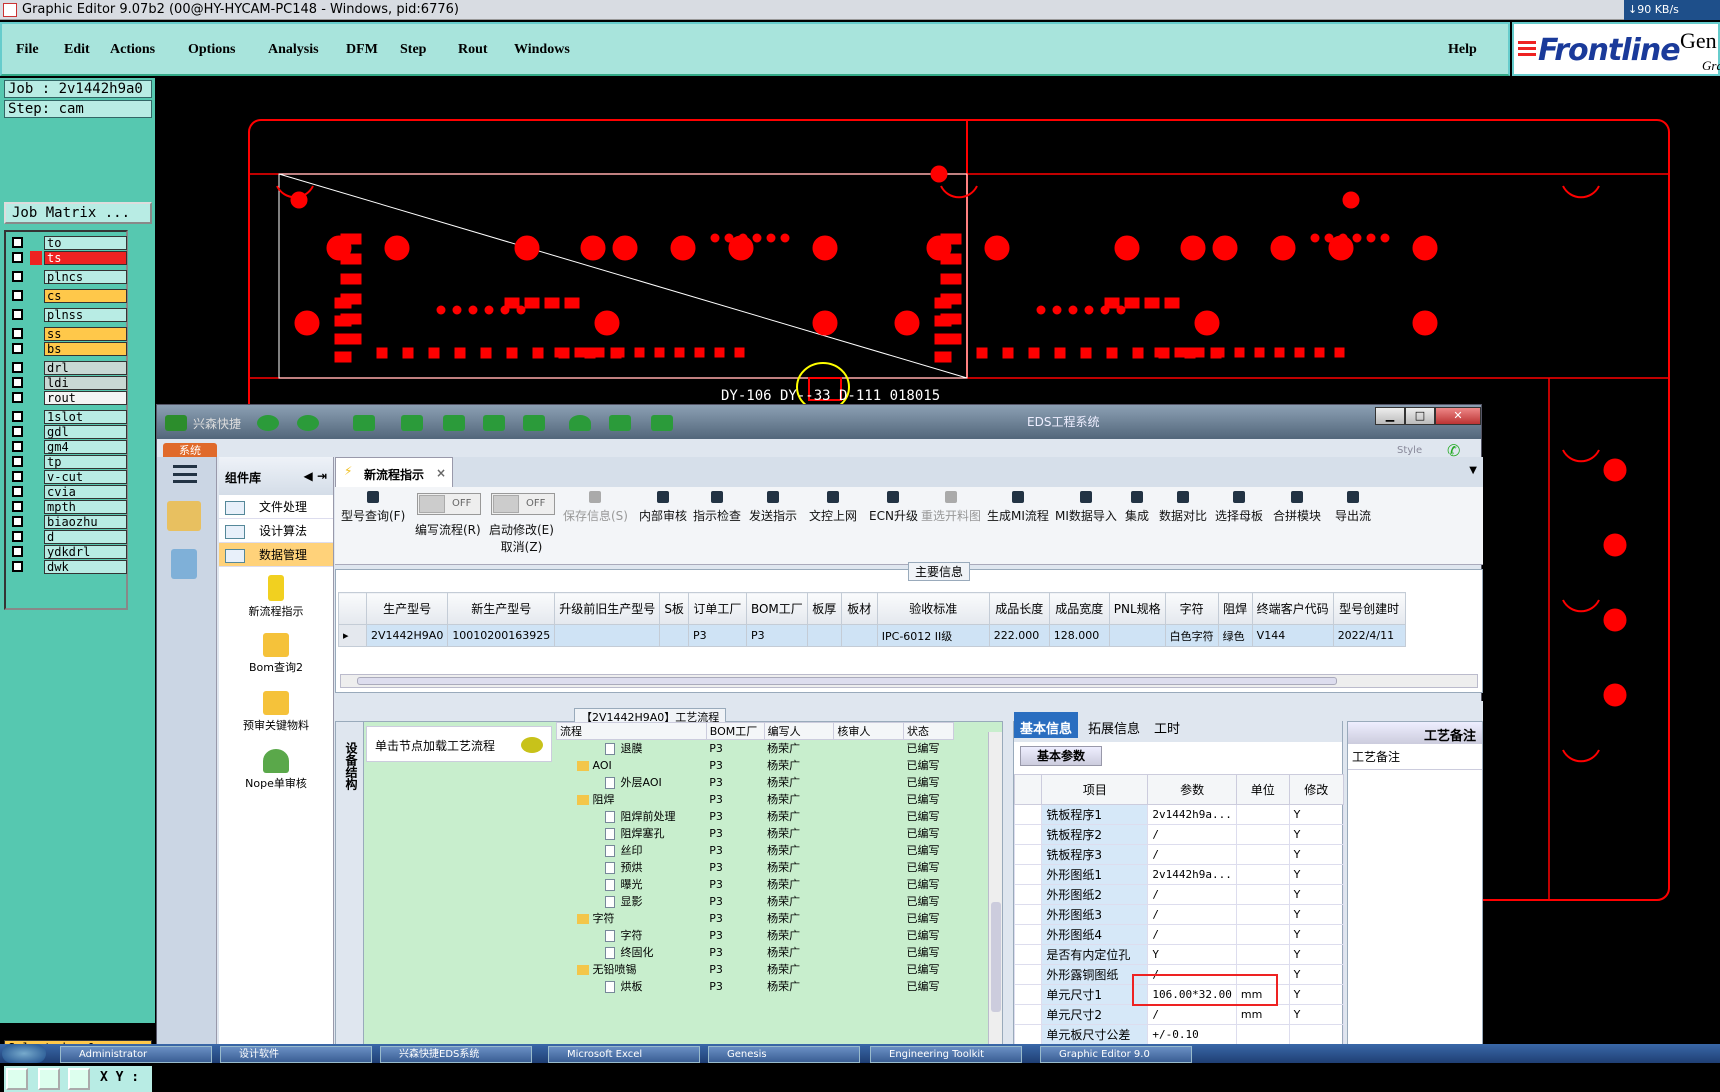  What do you see at coordinates (85, 243) in the screenshot?
I see `layer-name: to` at bounding box center [85, 243].